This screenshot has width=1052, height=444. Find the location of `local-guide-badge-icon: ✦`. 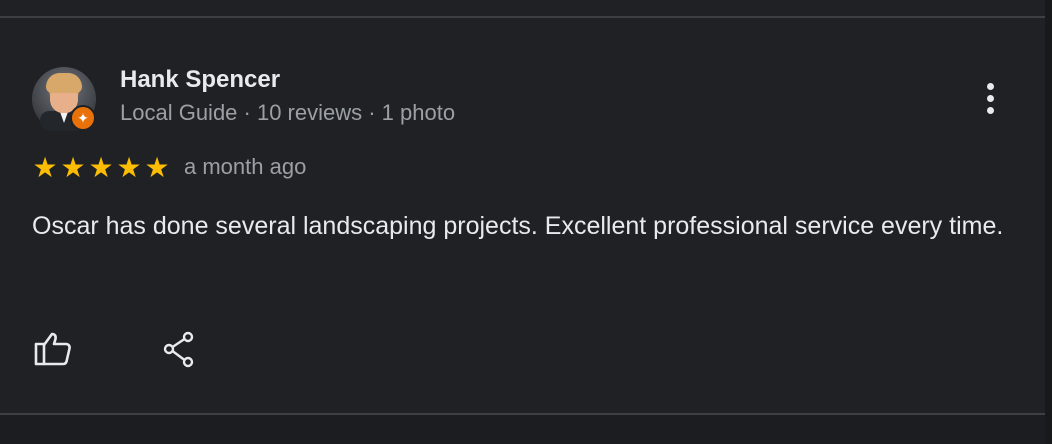

local-guide-badge-icon: ✦ is located at coordinates (83, 118).